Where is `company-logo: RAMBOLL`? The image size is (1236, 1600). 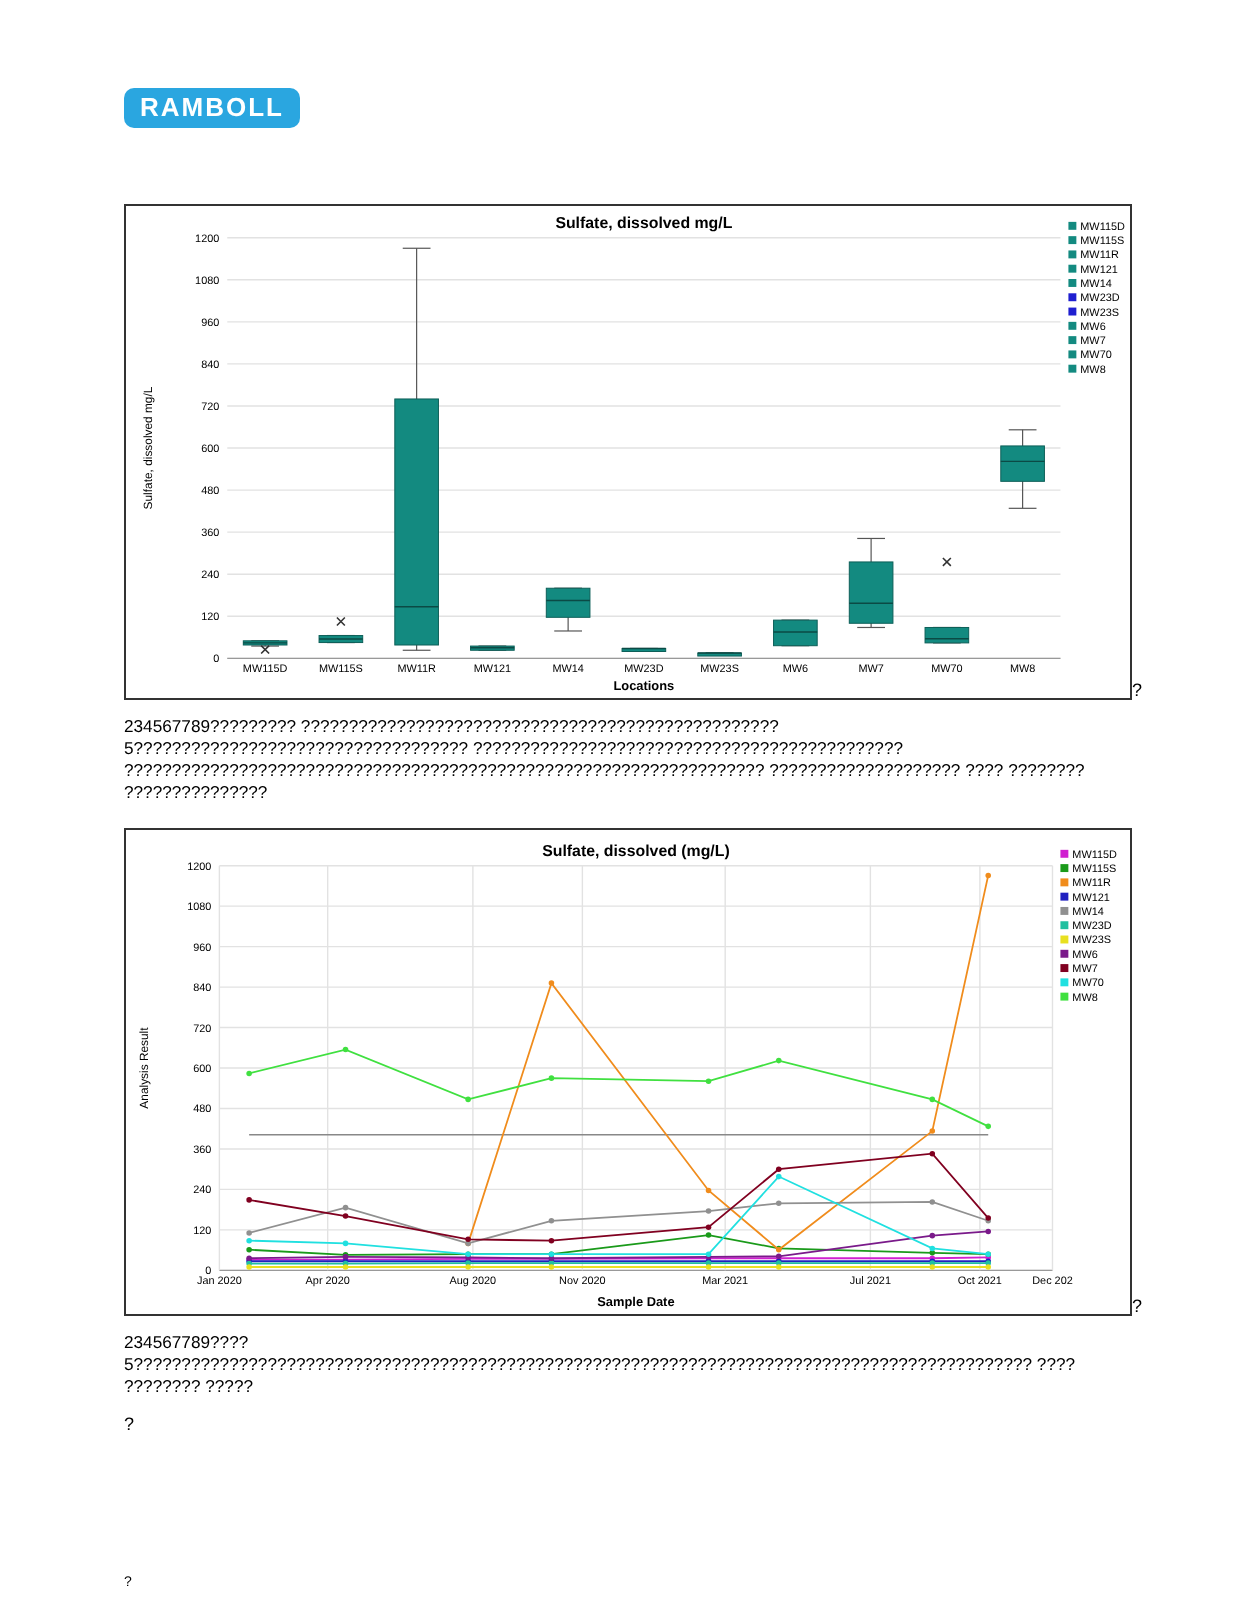 company-logo: RAMBOLL is located at coordinates (212, 108).